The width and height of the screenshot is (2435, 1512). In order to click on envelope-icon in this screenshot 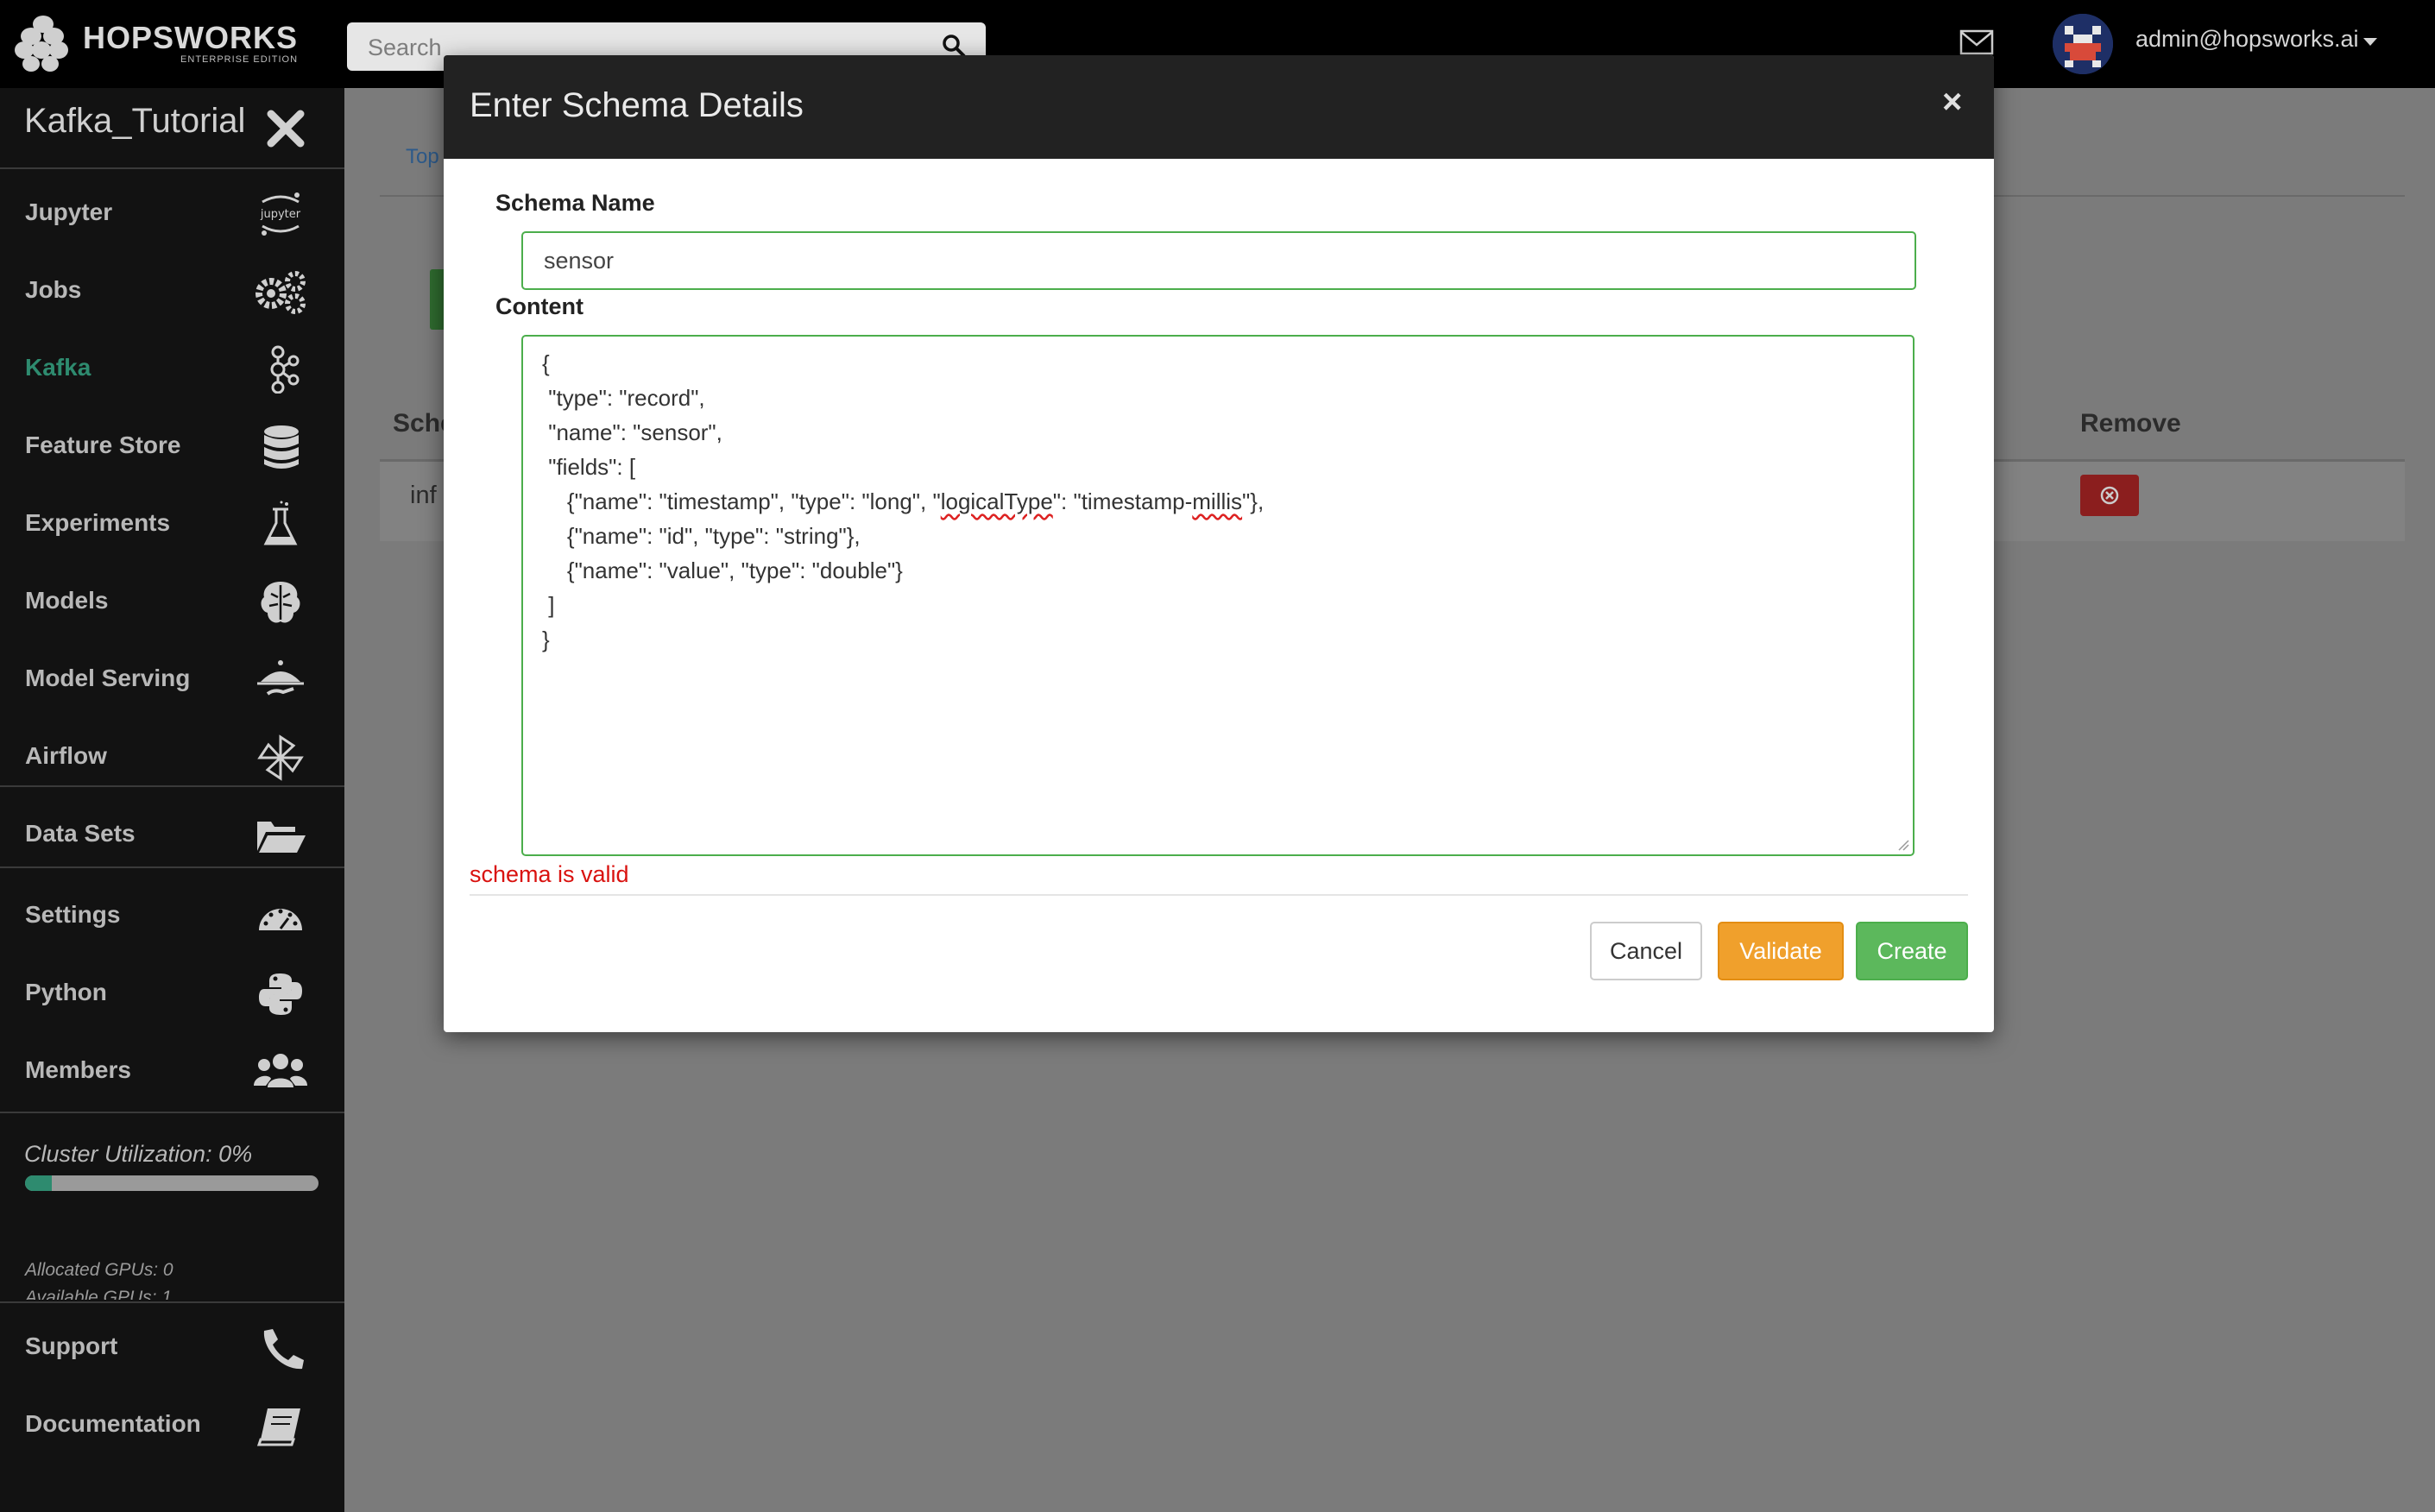, I will do `click(1976, 42)`.